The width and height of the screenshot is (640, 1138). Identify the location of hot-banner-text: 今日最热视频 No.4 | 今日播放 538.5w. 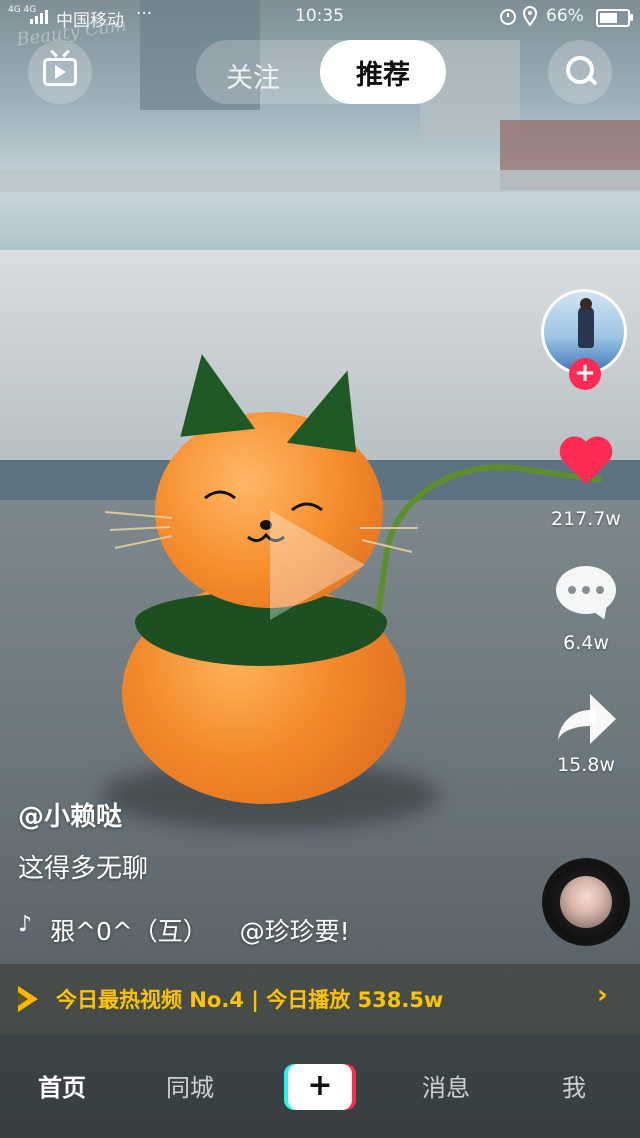
(250, 1000).